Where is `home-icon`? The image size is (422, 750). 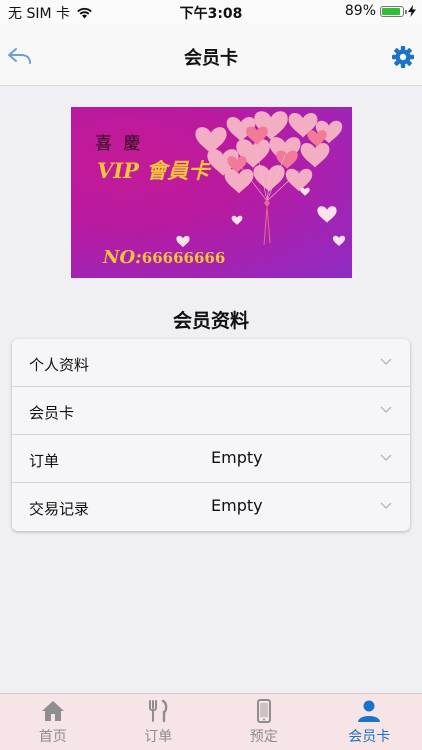 home-icon is located at coordinates (52, 711).